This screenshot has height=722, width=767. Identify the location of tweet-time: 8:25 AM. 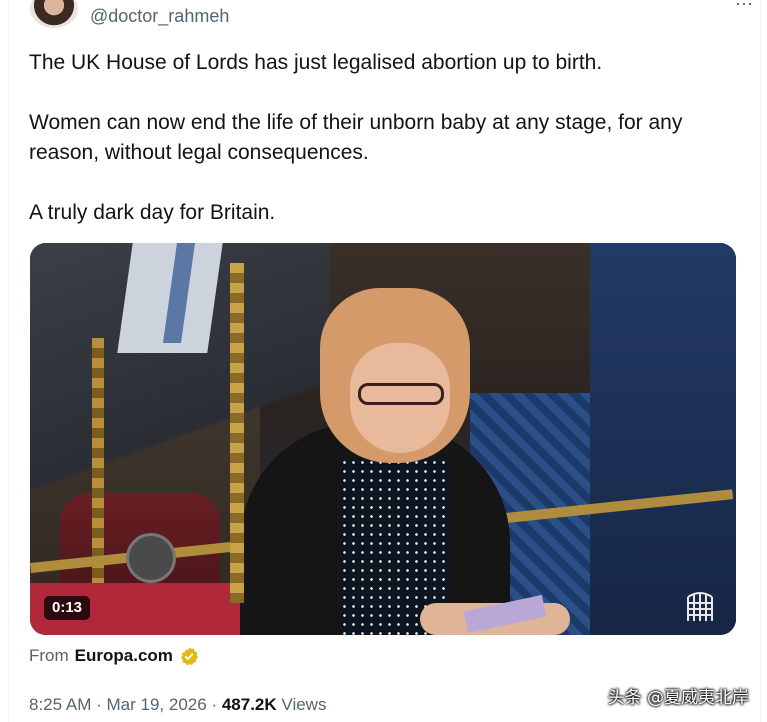
(60, 704).